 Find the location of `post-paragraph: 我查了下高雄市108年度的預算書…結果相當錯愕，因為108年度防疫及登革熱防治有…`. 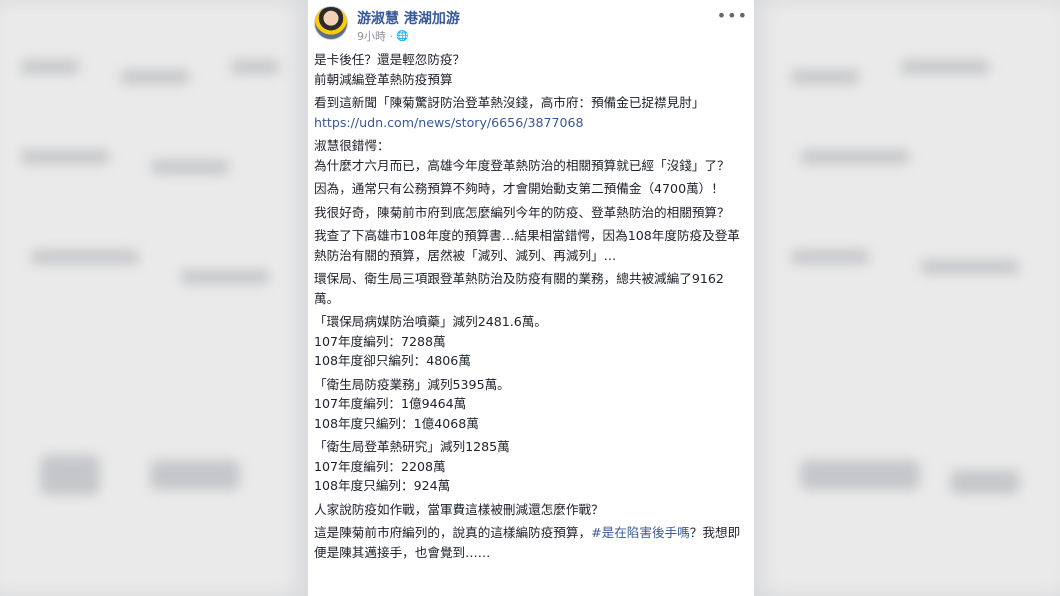

post-paragraph: 我查了下高雄市108年度的預算書…結果相當錯愕，因為108年度防疫及登革熱防治有… is located at coordinates (527, 245).